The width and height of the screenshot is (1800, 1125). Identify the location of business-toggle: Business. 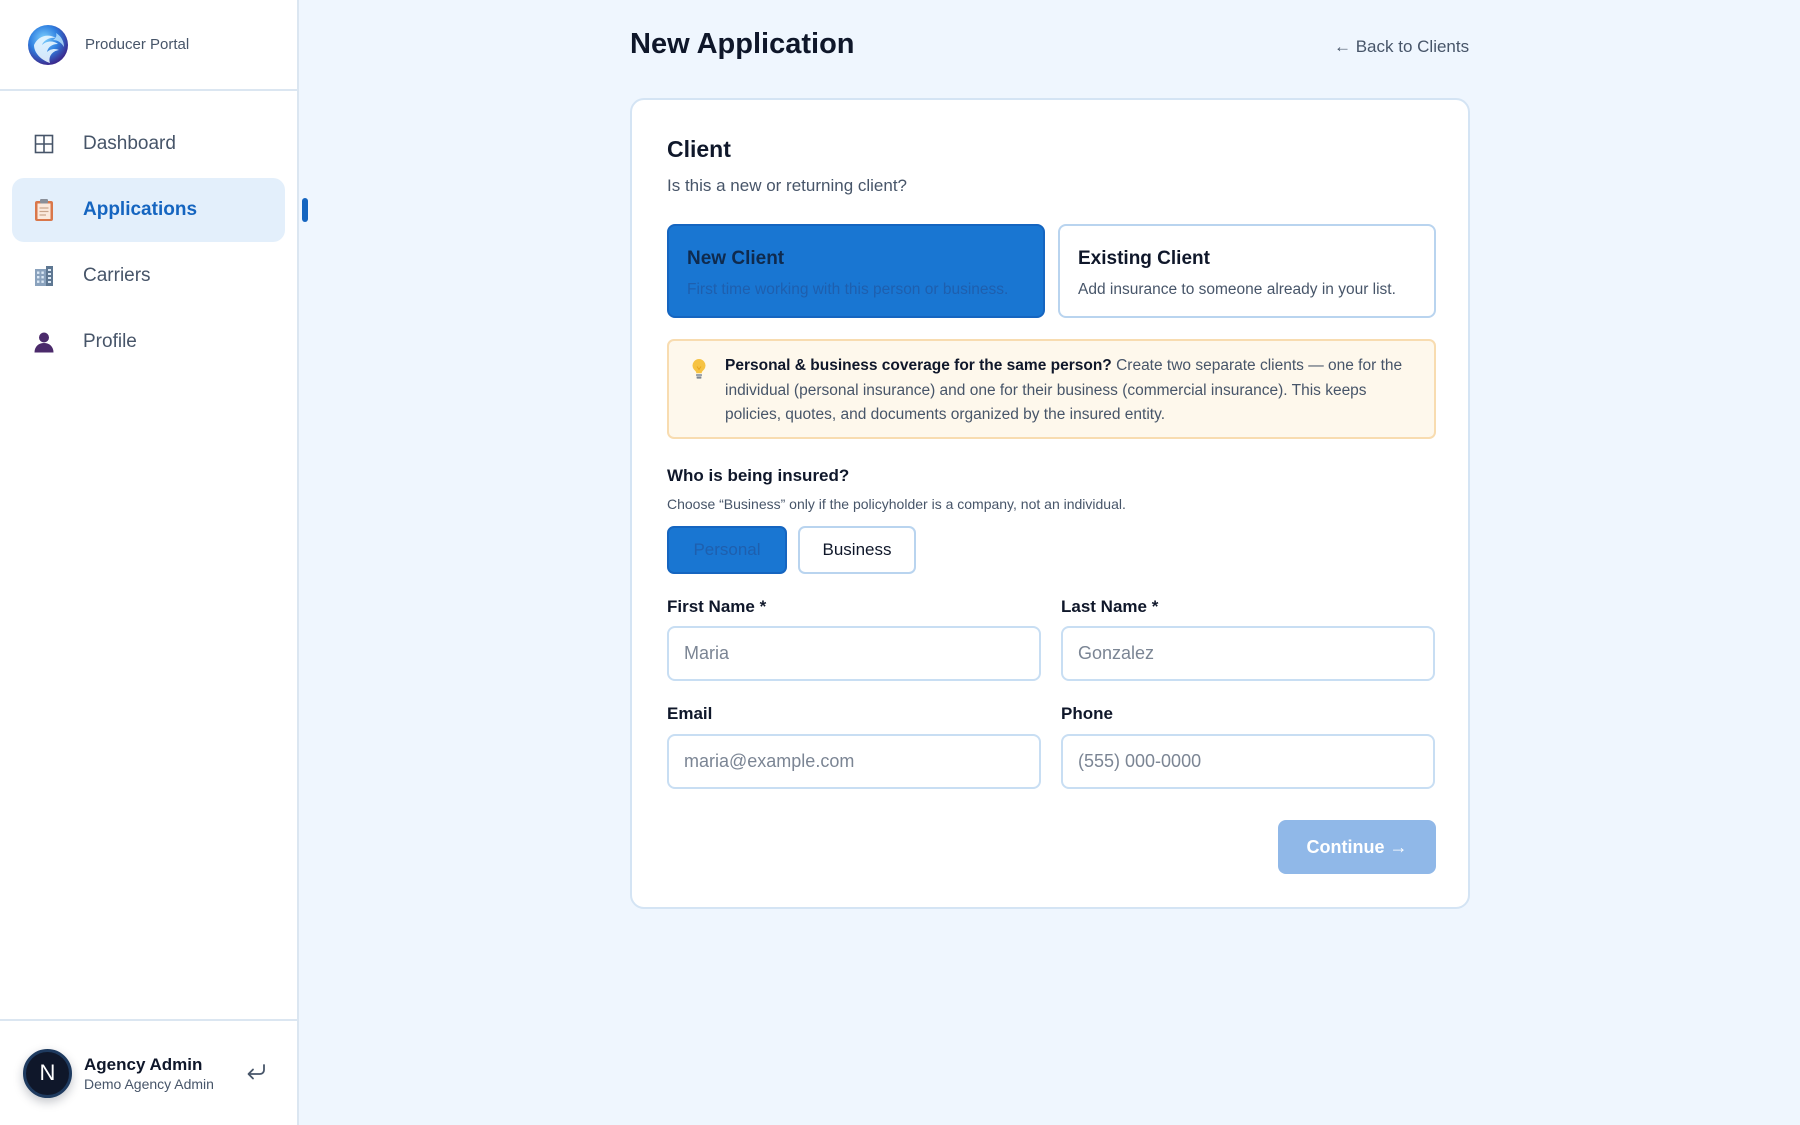
(857, 550).